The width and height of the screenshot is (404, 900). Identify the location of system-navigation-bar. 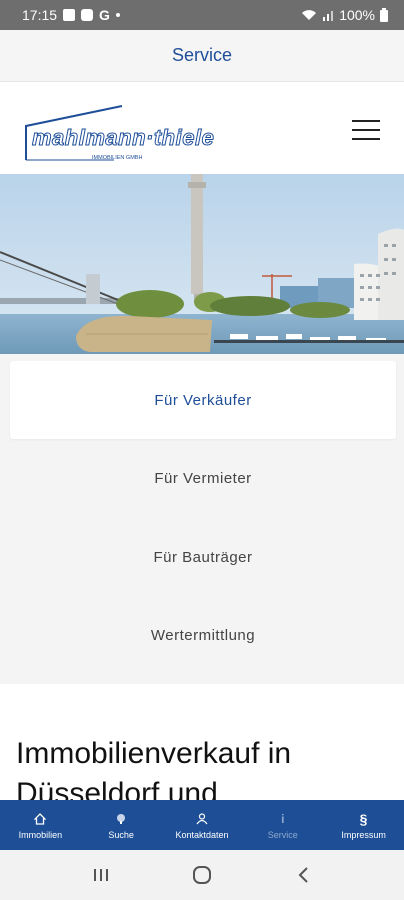
(202, 875).